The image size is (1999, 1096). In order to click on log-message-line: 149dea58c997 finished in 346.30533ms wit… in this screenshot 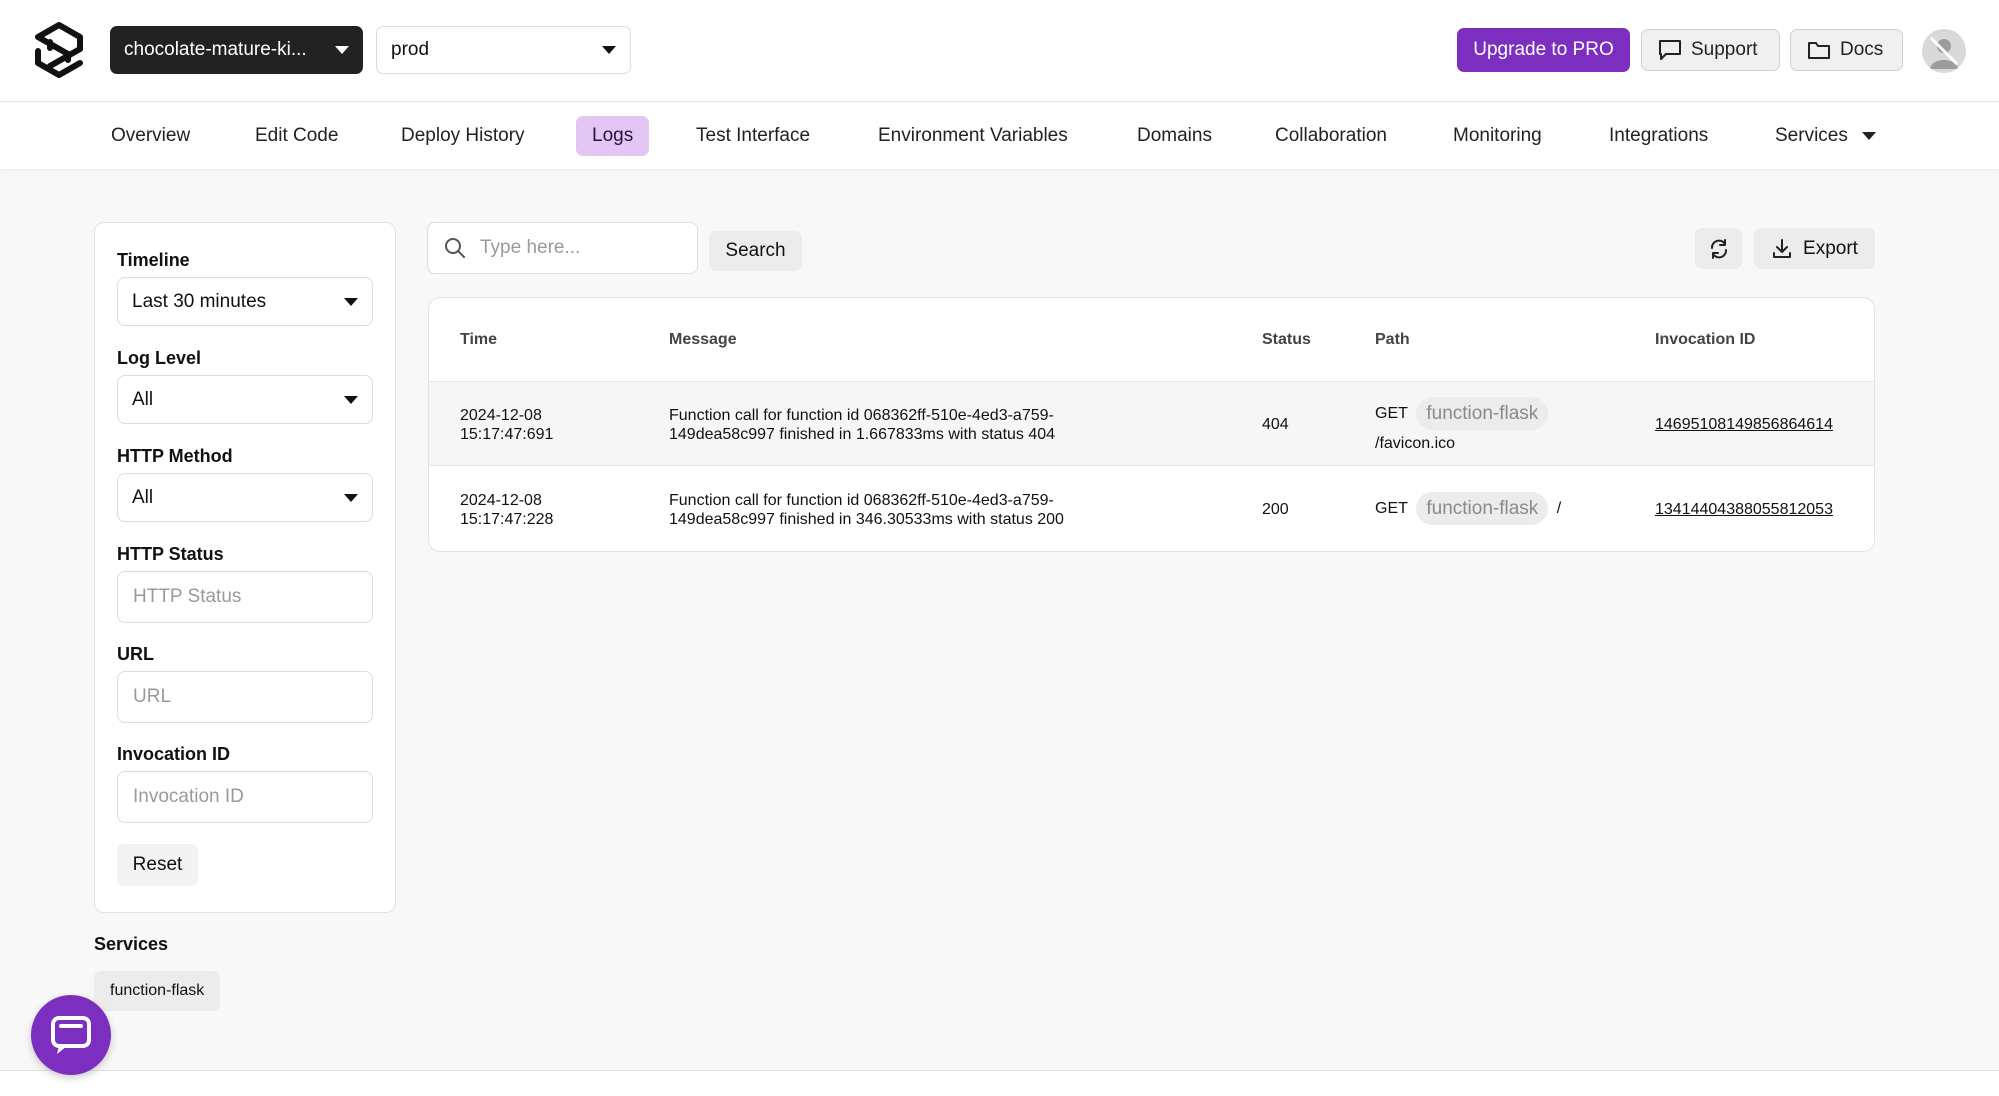, I will do `click(866, 519)`.